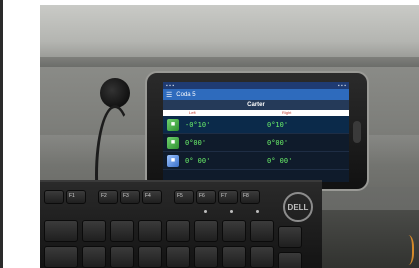 This screenshot has height=268, width=419. What do you see at coordinates (256, 94) in the screenshot?
I see `app-bar: ☰ Coda 5` at bounding box center [256, 94].